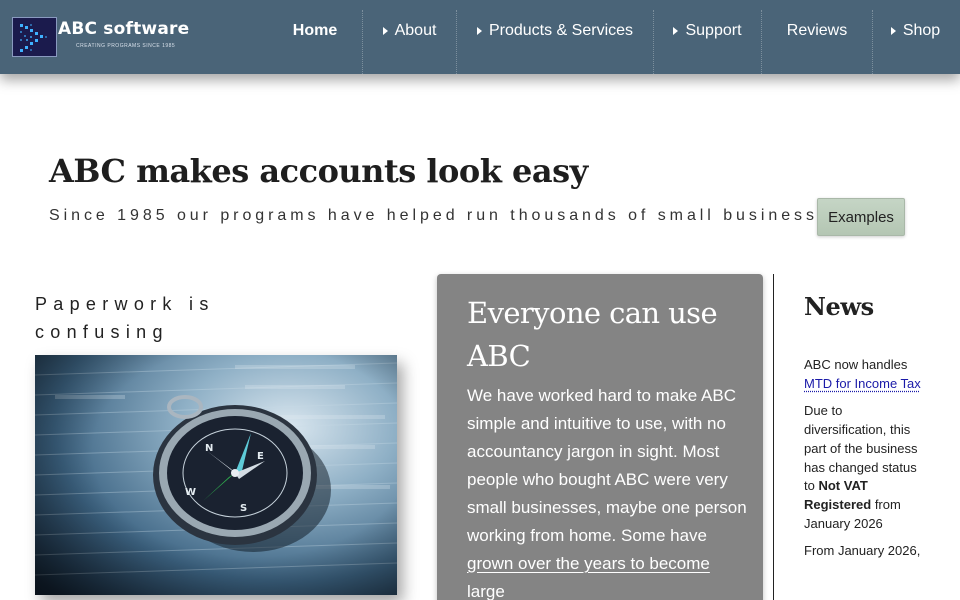 The height and width of the screenshot is (600, 960). Describe the element at coordinates (315, 42) in the screenshot. I see `nav-home: Home` at that location.